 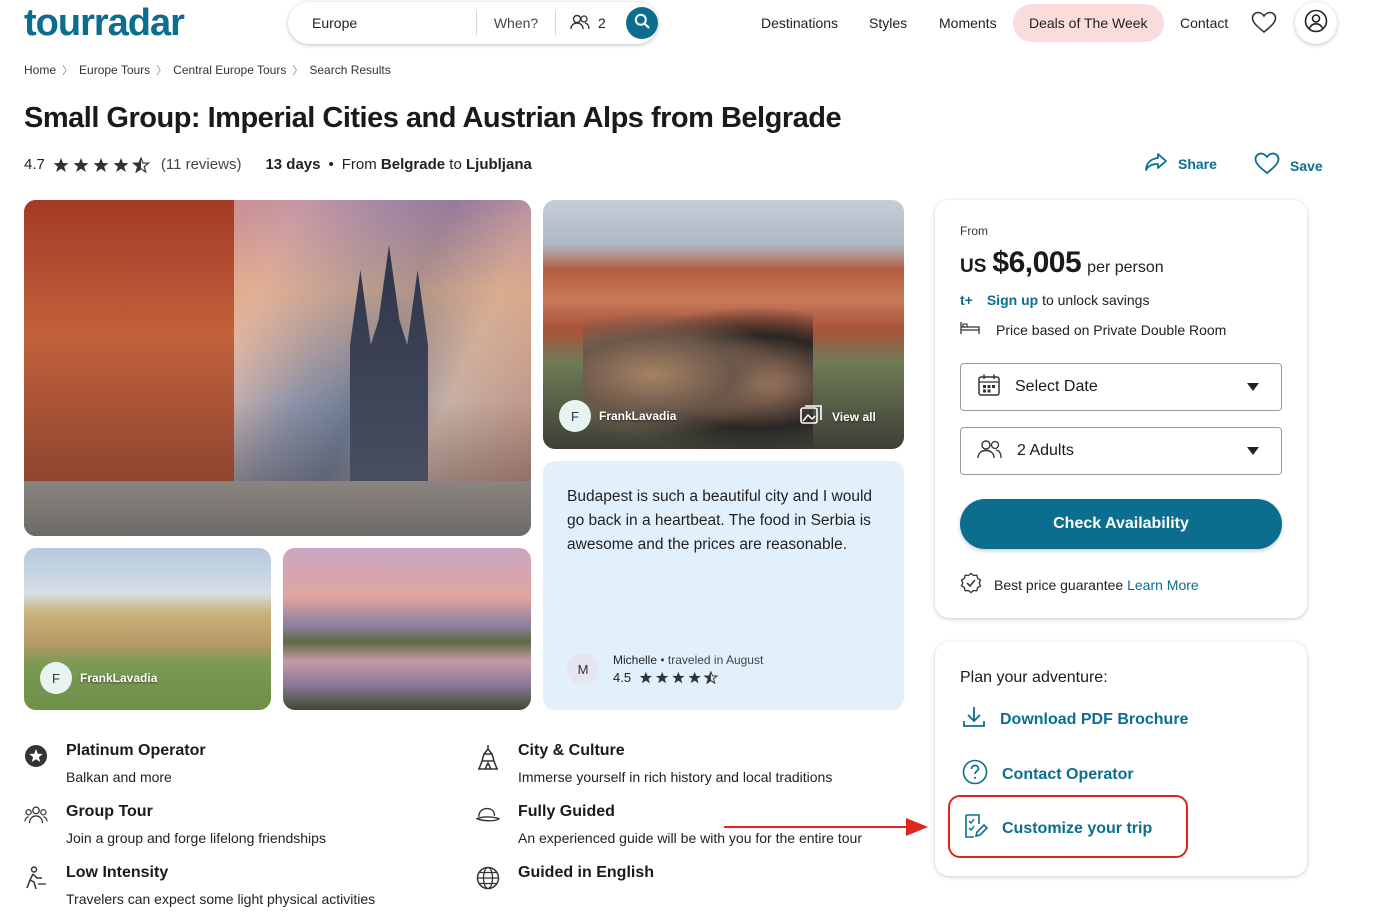 I want to click on signup-savings: t+ Sign up to unlock savings, so click(x=1054, y=300).